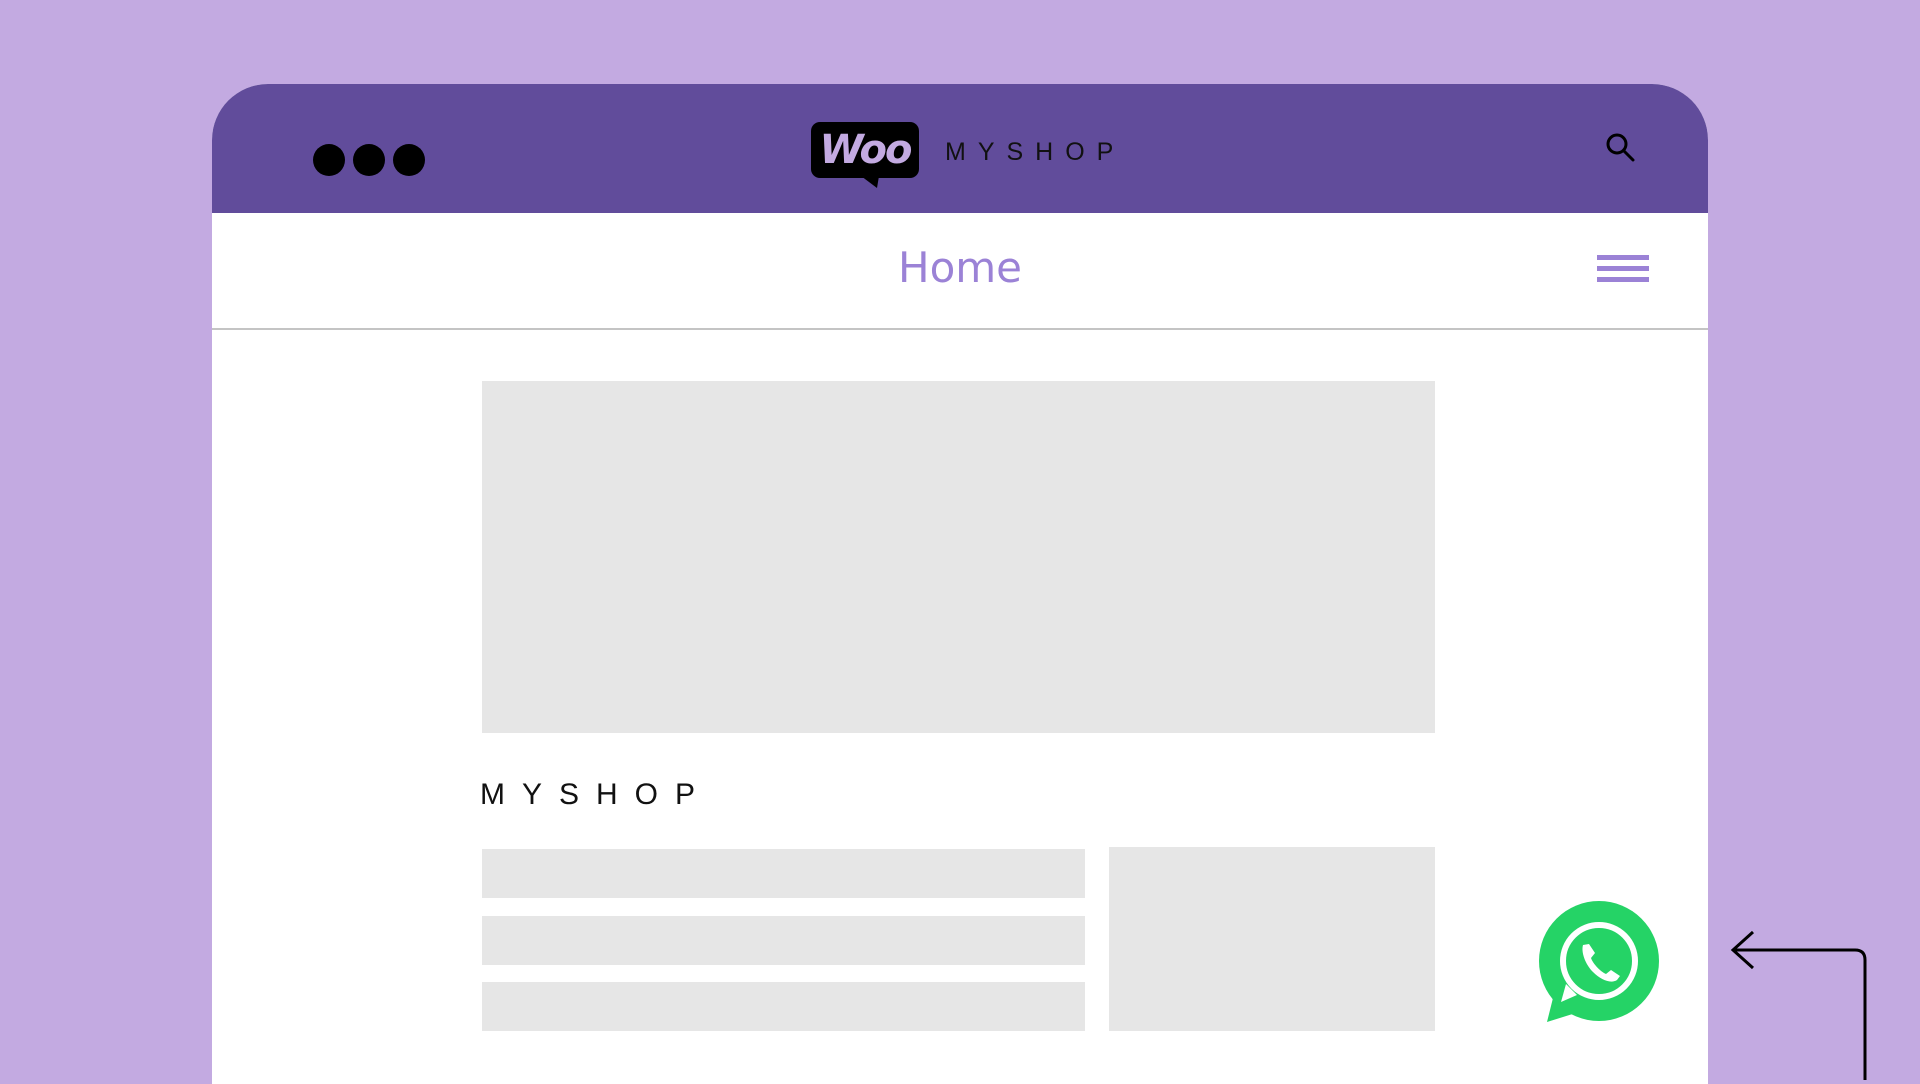  I want to click on store-logo: Woo MYSHOP, so click(968, 155).